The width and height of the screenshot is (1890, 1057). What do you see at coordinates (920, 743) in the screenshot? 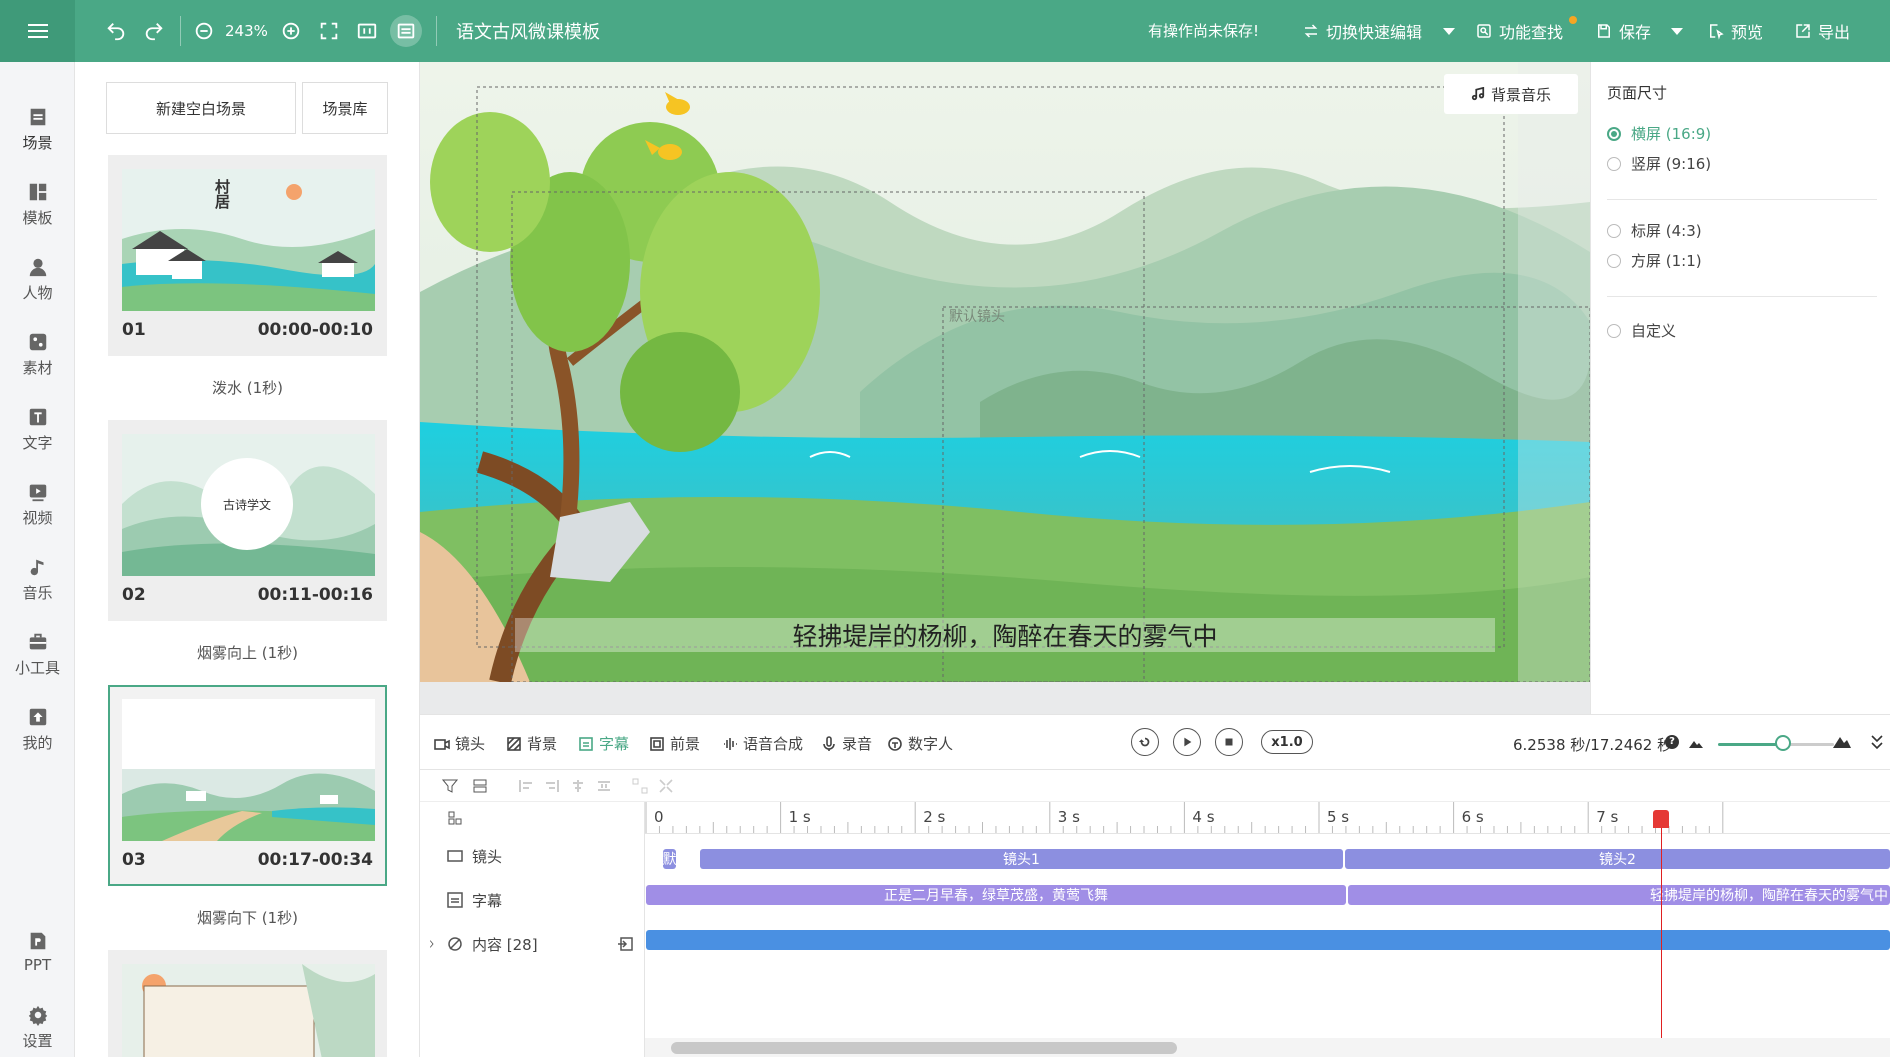
I see `tab-digital-human: 数字人` at bounding box center [920, 743].